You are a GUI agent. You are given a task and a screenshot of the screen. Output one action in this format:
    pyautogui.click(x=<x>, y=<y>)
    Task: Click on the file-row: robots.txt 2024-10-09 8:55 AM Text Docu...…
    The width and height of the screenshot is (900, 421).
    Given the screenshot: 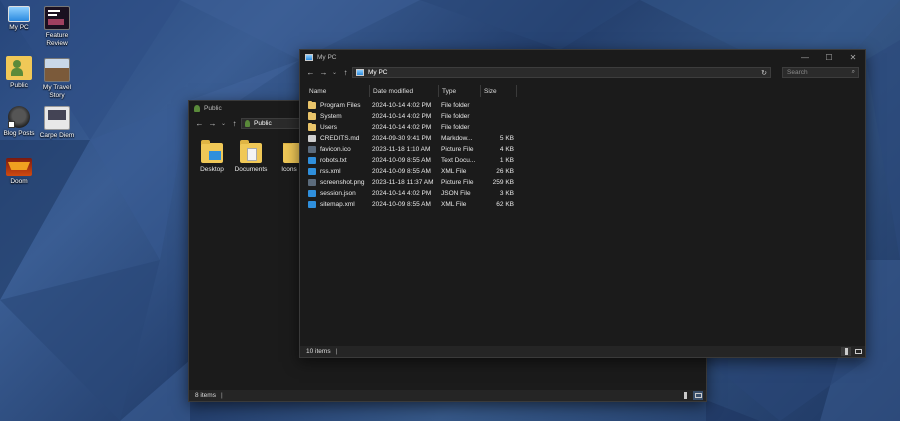 What is the action you would take?
    pyautogui.click(x=408, y=160)
    